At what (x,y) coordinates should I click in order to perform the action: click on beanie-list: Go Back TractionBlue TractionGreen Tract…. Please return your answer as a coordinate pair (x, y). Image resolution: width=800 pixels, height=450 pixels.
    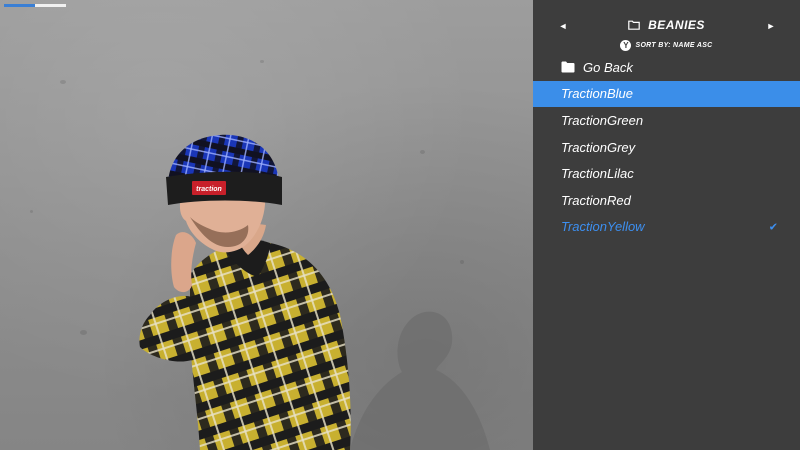
    Looking at the image, I should click on (666, 147).